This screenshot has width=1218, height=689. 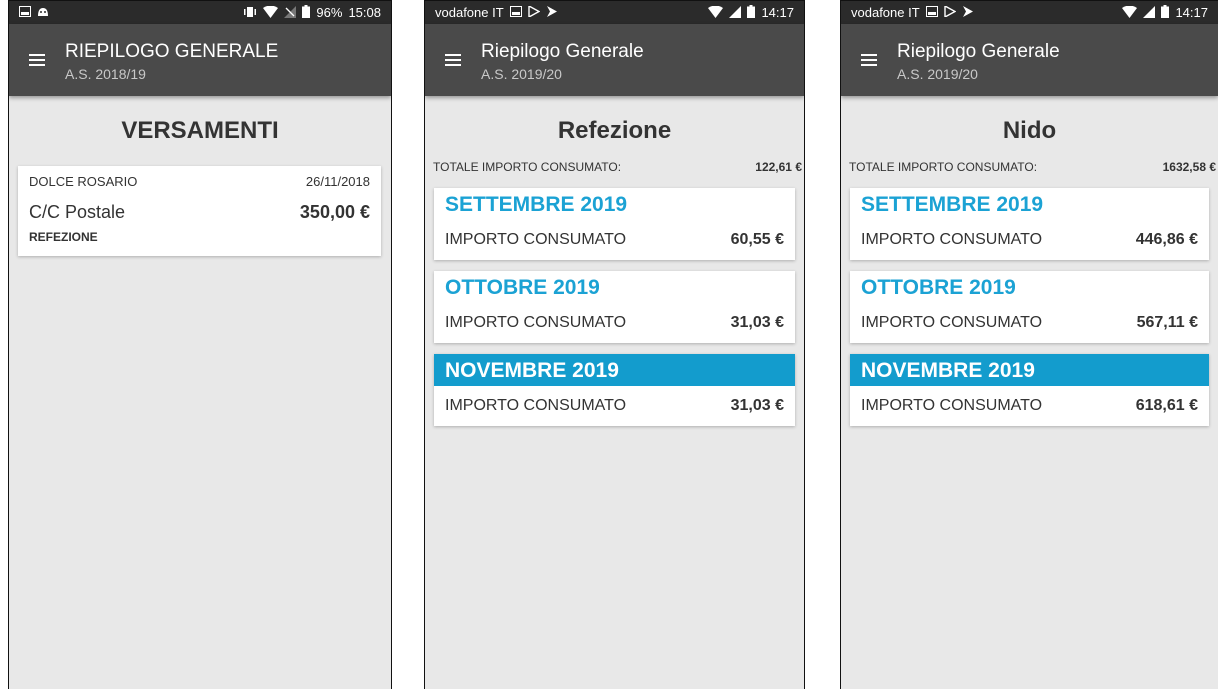 I want to click on total-value: 1632,58 €, so click(x=1189, y=167).